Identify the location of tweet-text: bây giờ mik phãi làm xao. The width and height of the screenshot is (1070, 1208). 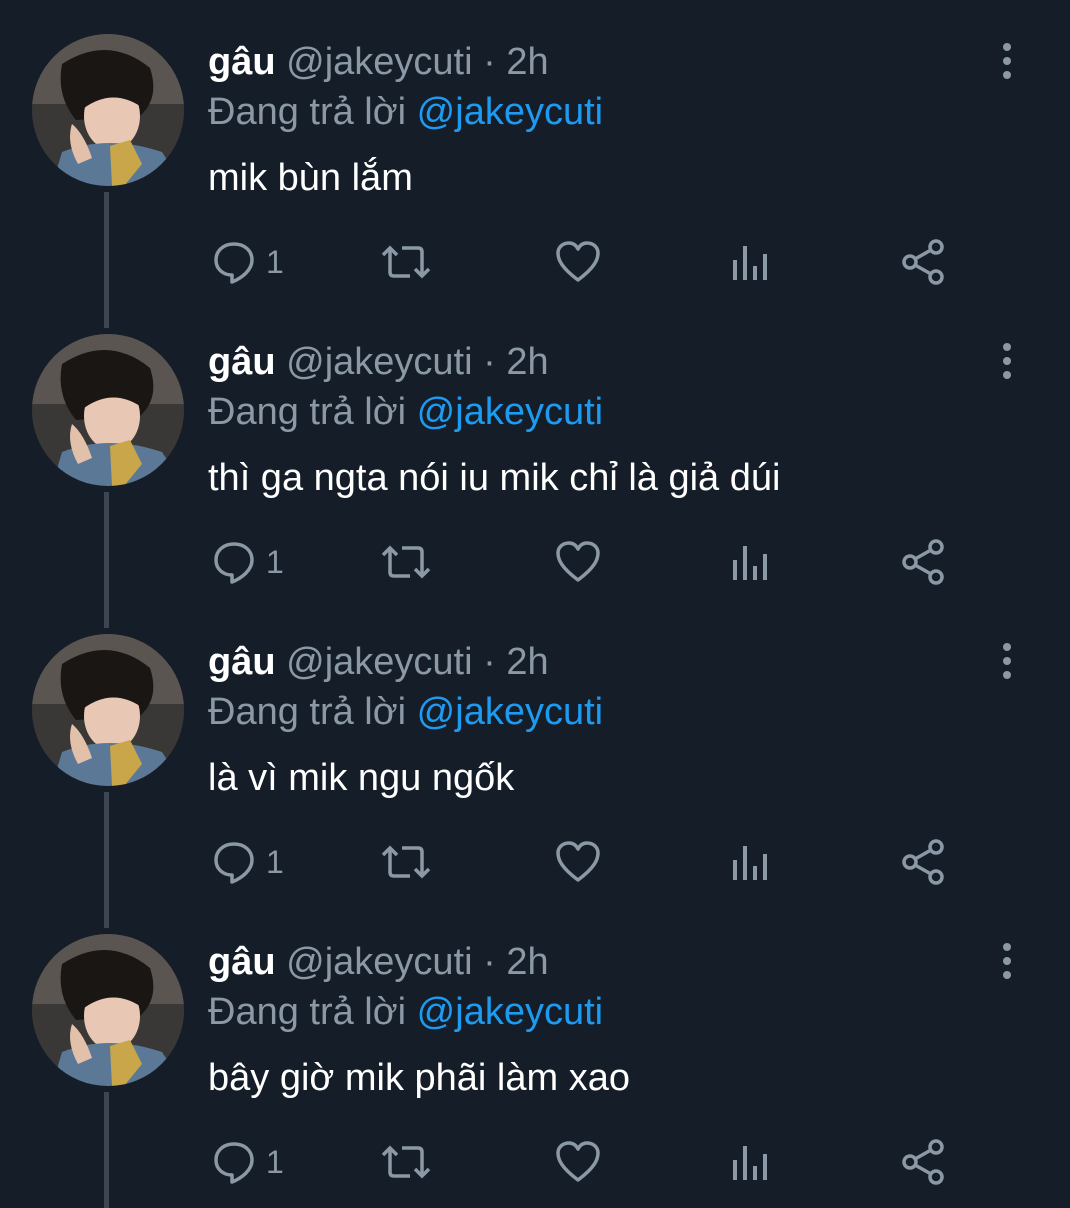
(419, 1078).